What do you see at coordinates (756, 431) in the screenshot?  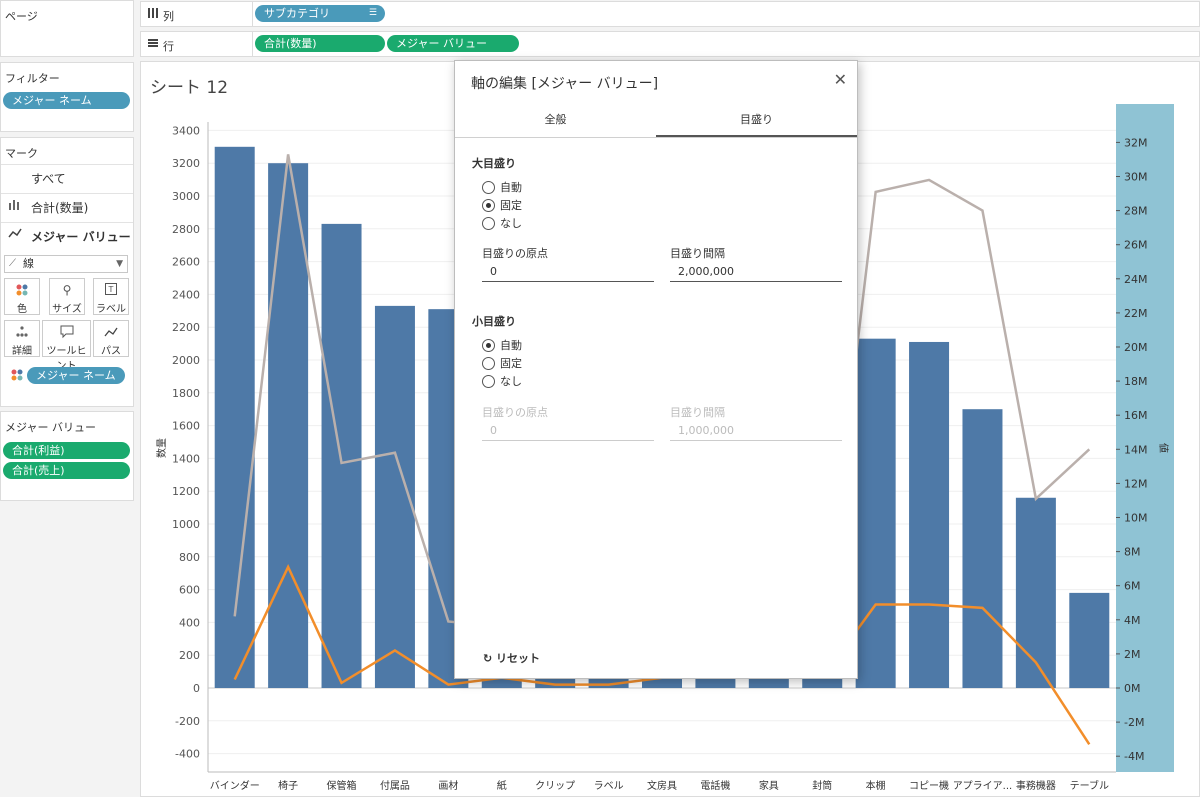 I see `minor-interval-input` at bounding box center [756, 431].